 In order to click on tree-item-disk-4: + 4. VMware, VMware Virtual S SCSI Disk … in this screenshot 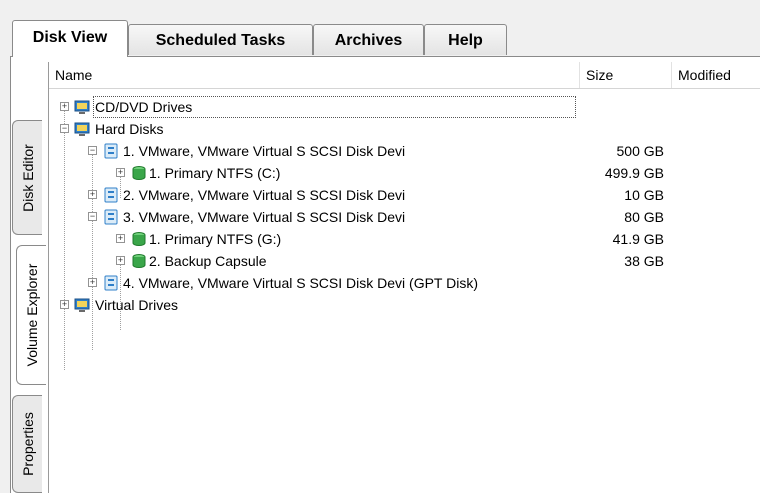, I will do `click(404, 283)`.